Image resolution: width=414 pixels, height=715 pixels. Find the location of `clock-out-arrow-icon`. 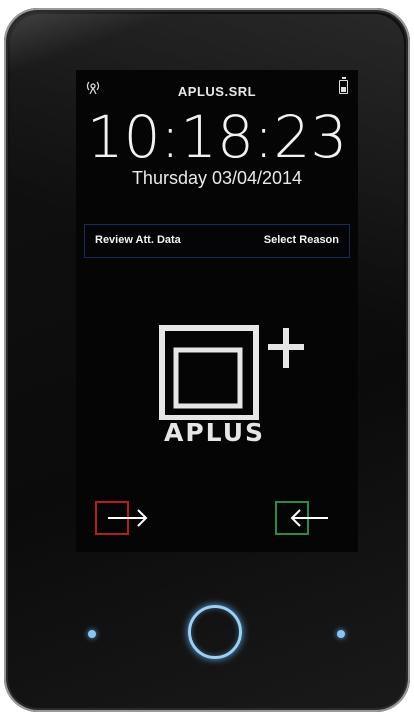

clock-out-arrow-icon is located at coordinates (304, 520).